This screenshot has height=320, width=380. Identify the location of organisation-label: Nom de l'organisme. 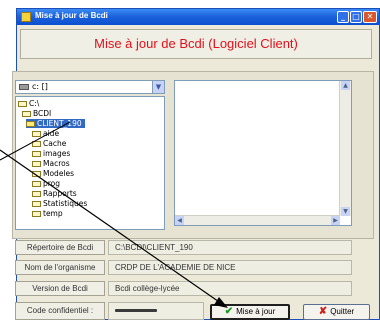
(60, 267).